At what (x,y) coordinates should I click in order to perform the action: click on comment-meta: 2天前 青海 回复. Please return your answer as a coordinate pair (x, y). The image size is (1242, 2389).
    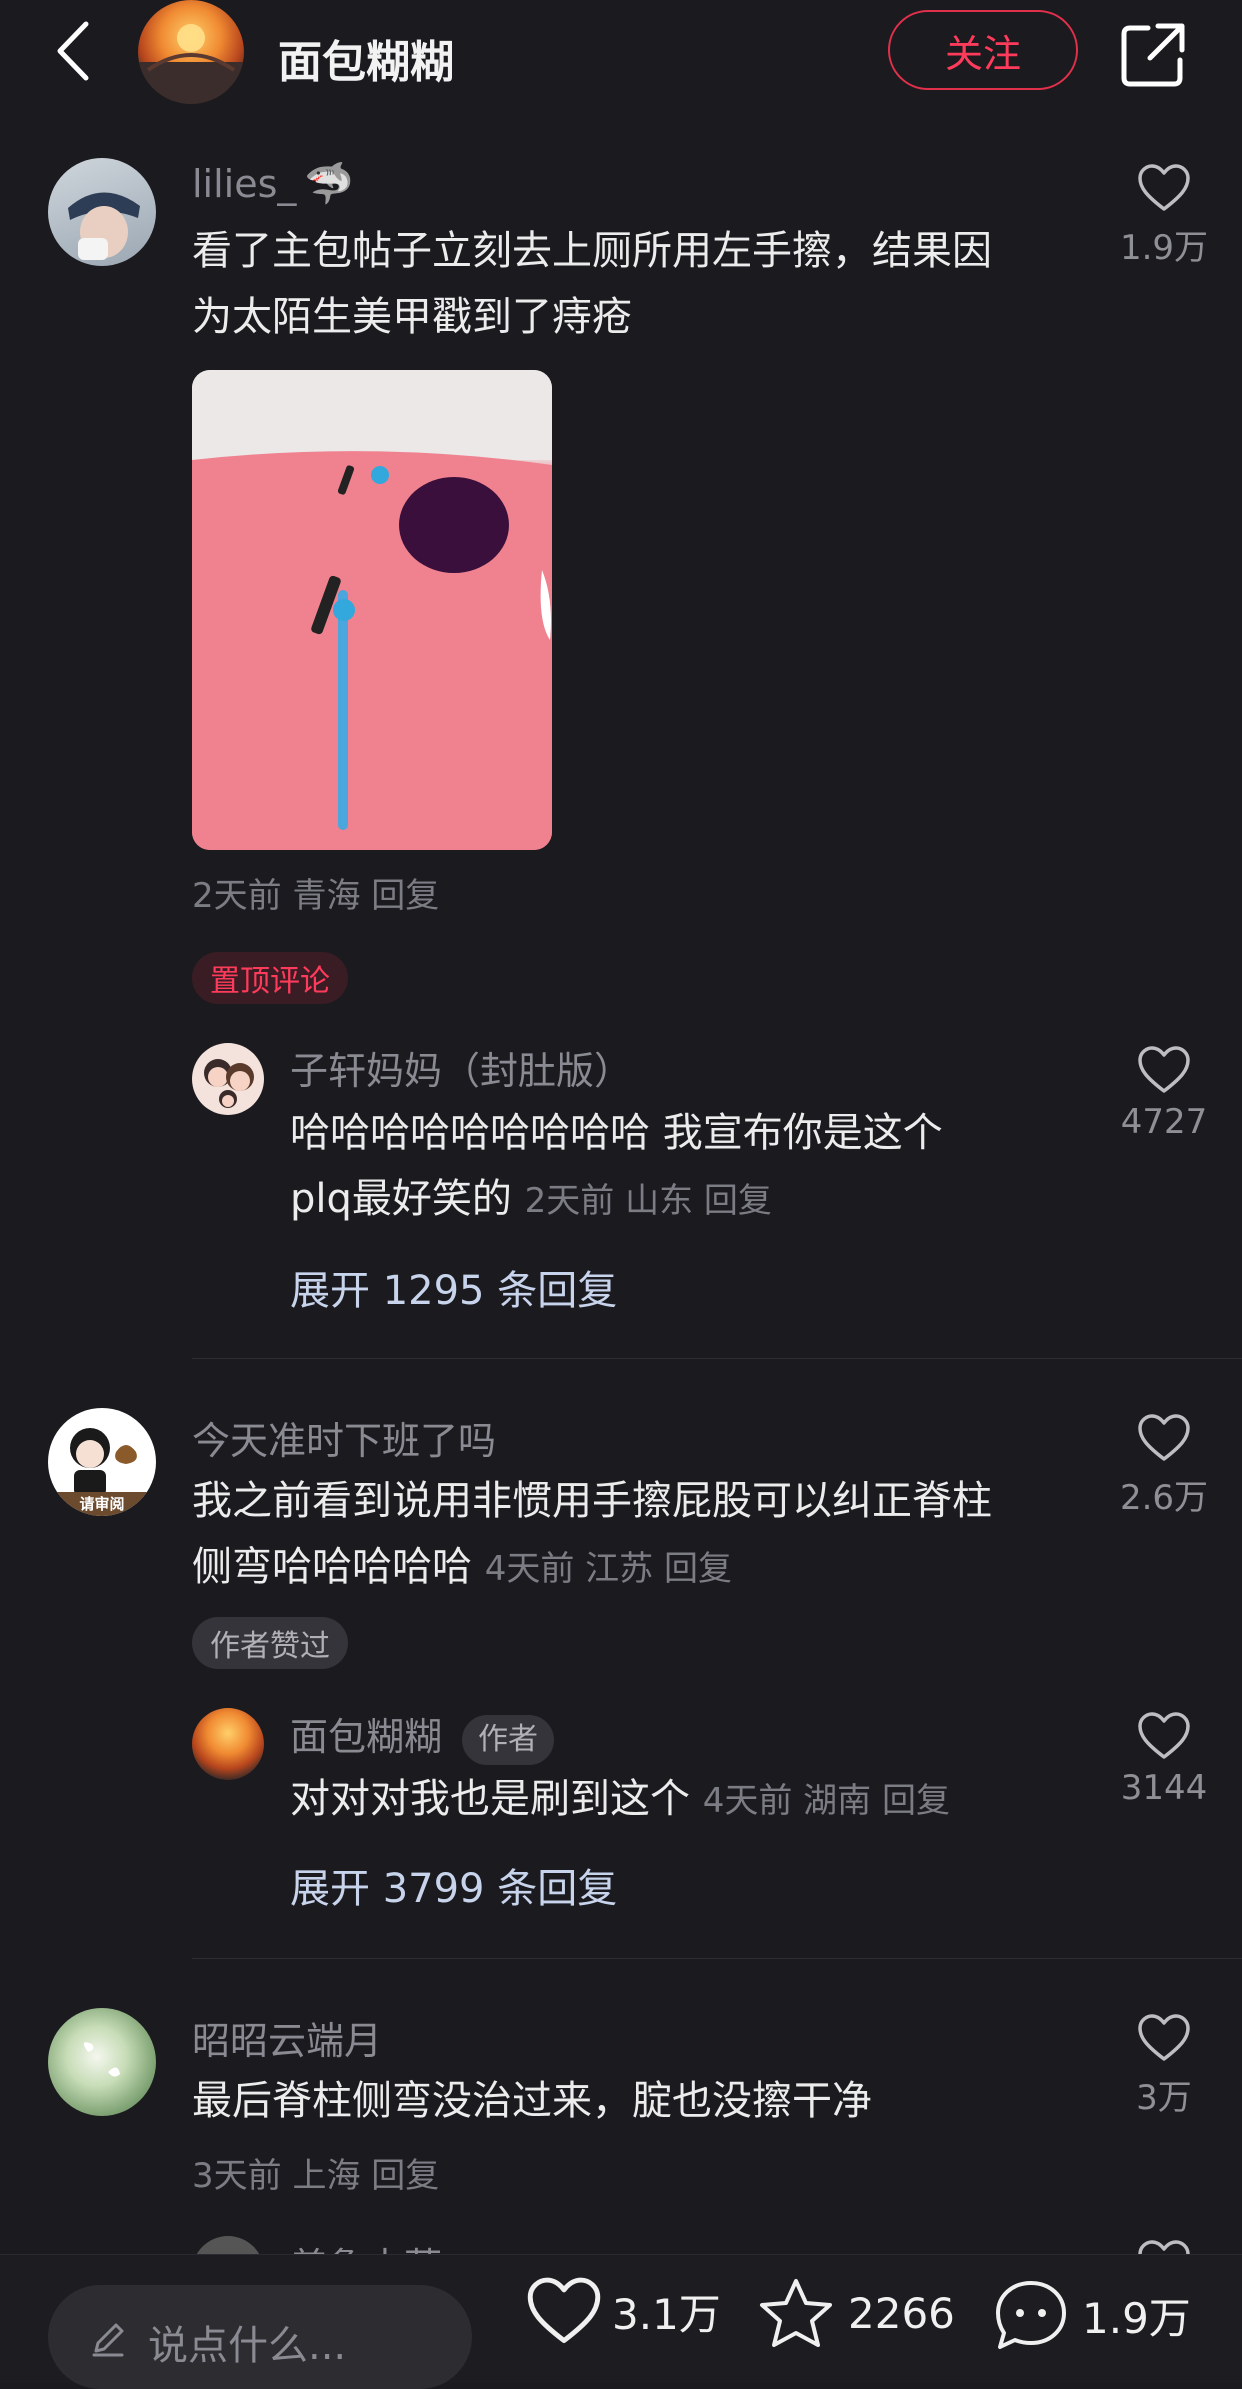
    Looking at the image, I should click on (316, 896).